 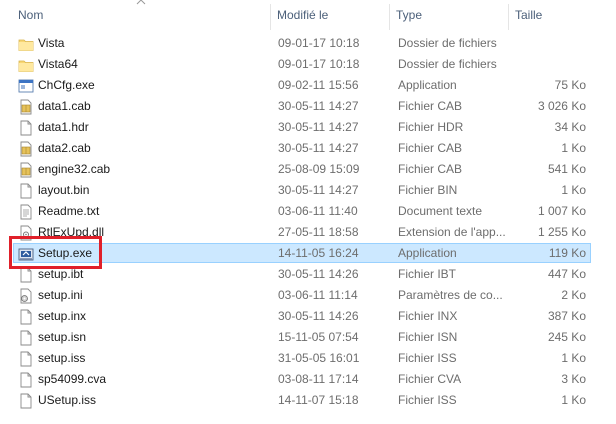 I want to click on file-name: setup.inx, so click(x=62, y=316).